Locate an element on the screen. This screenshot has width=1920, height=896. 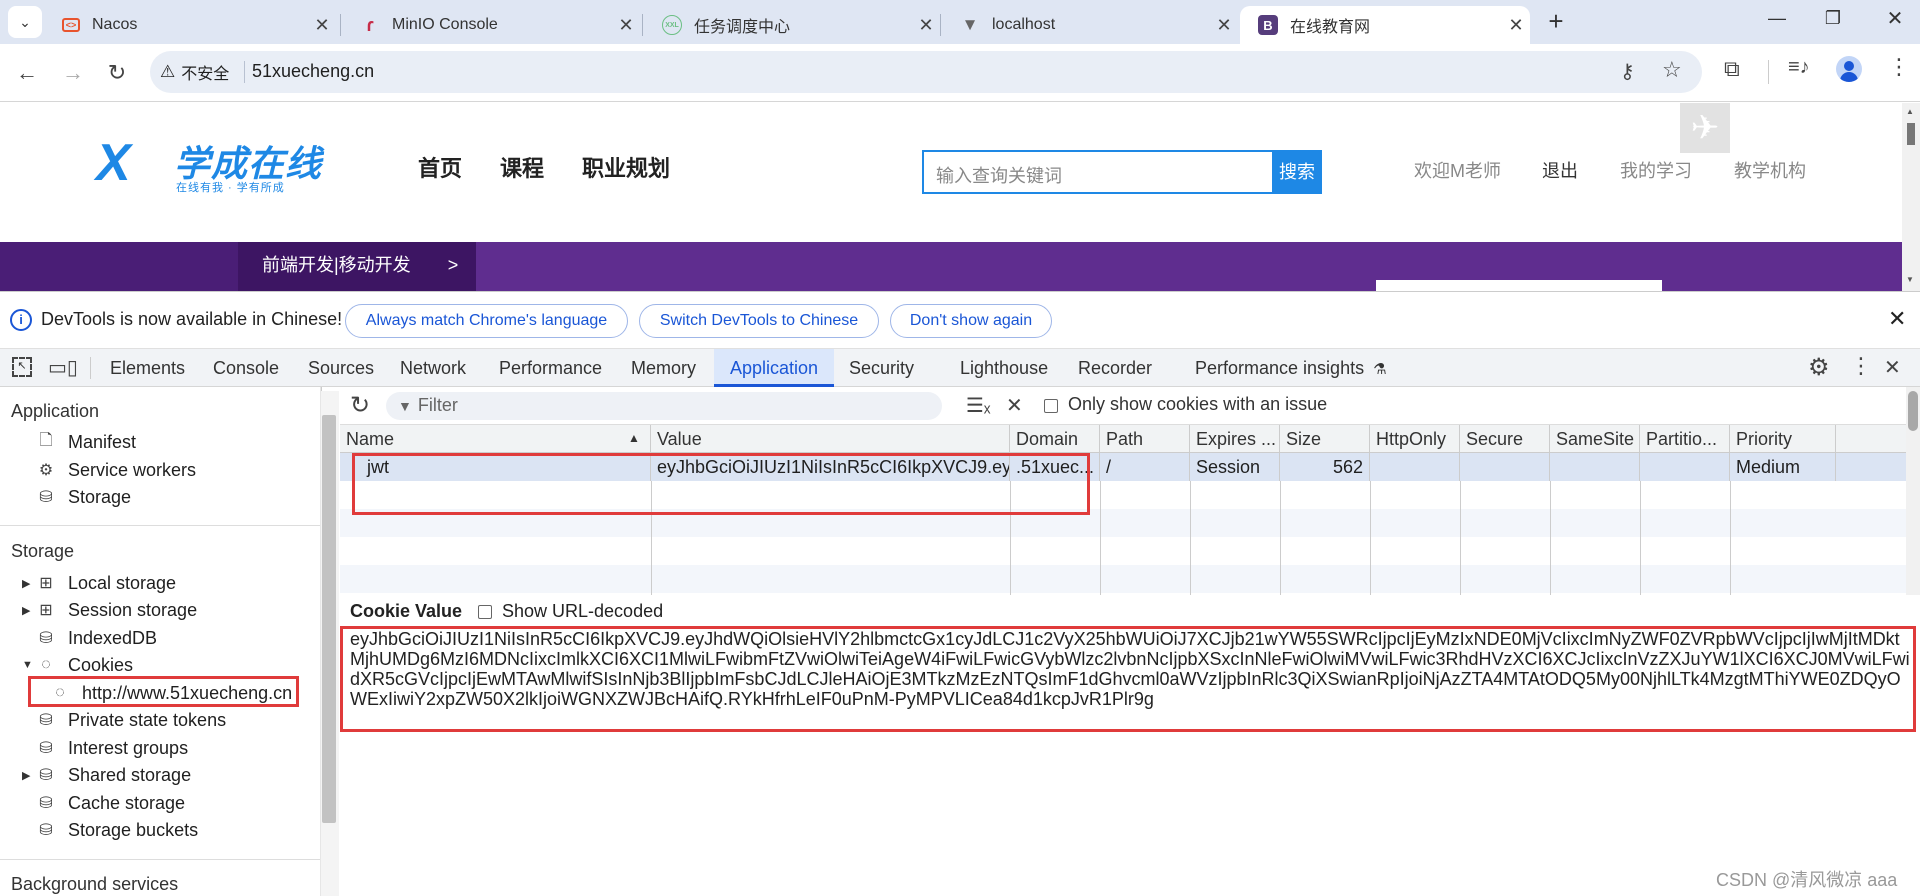
tab-memory: Memory is located at coordinates (663, 368).